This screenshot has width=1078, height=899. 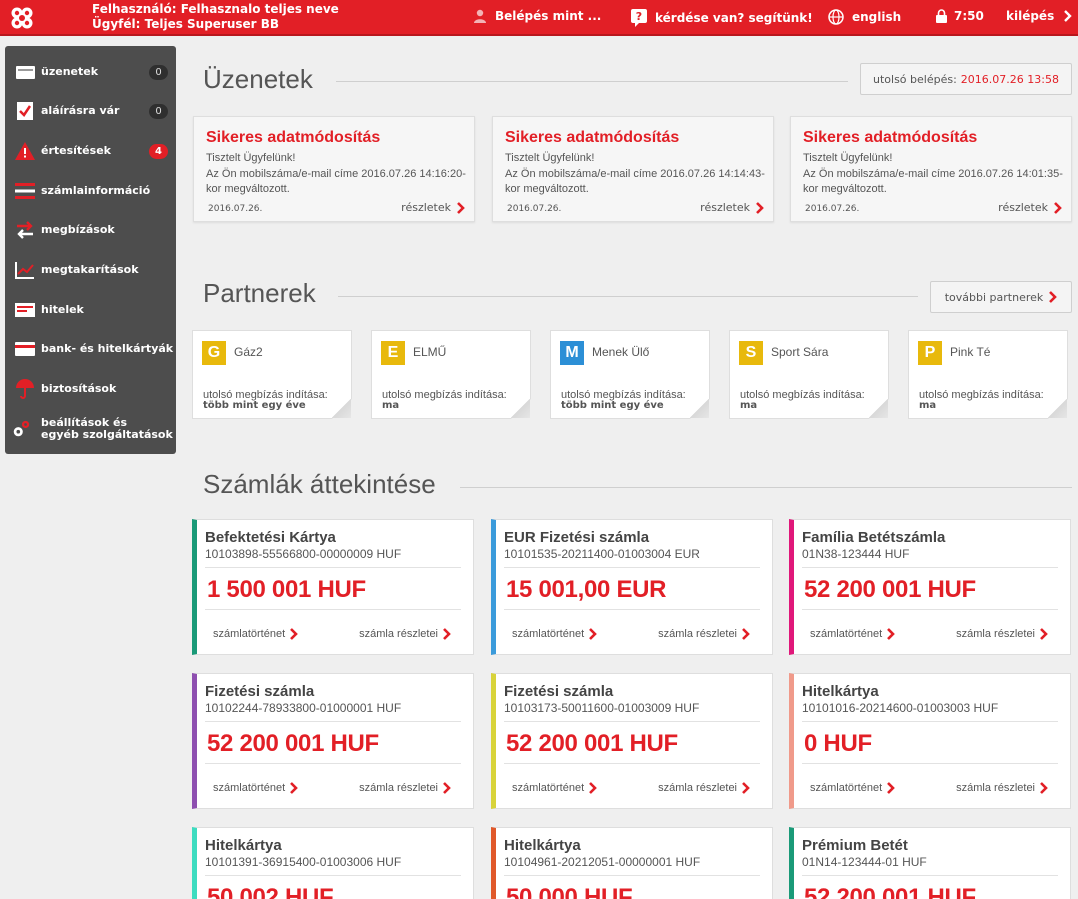 What do you see at coordinates (988, 374) in the screenshot?
I see `partner-card: P Pink Té utolsó megbízás indítása: ma` at bounding box center [988, 374].